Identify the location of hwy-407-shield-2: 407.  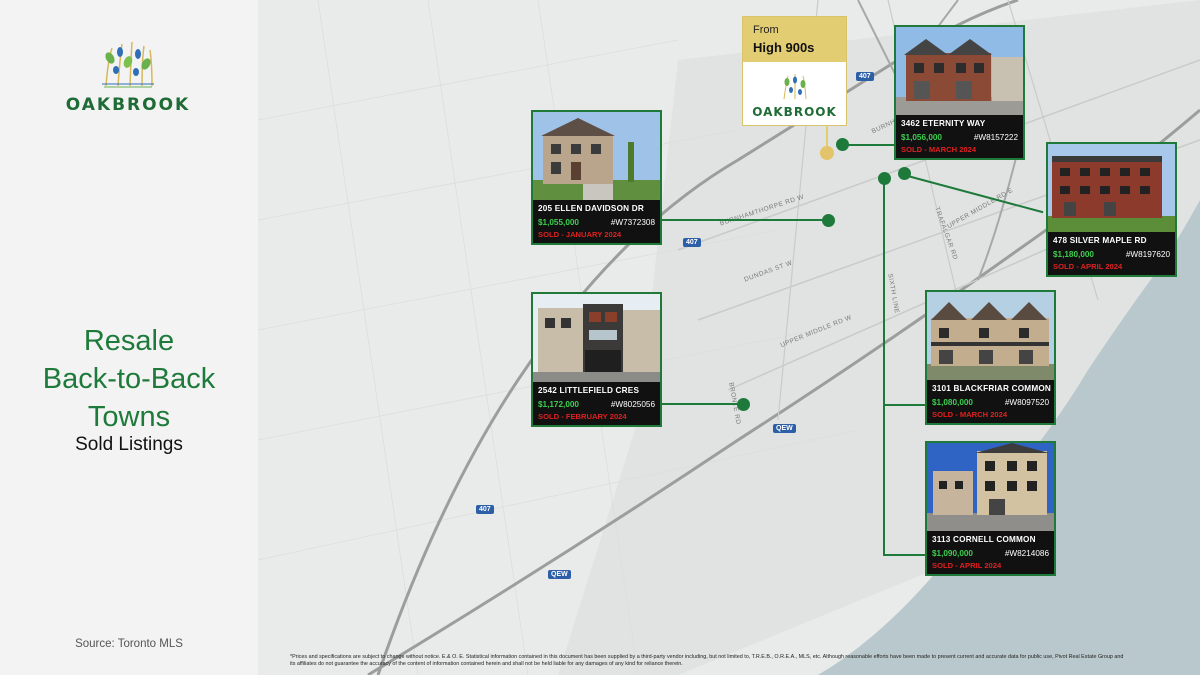
(692, 242).